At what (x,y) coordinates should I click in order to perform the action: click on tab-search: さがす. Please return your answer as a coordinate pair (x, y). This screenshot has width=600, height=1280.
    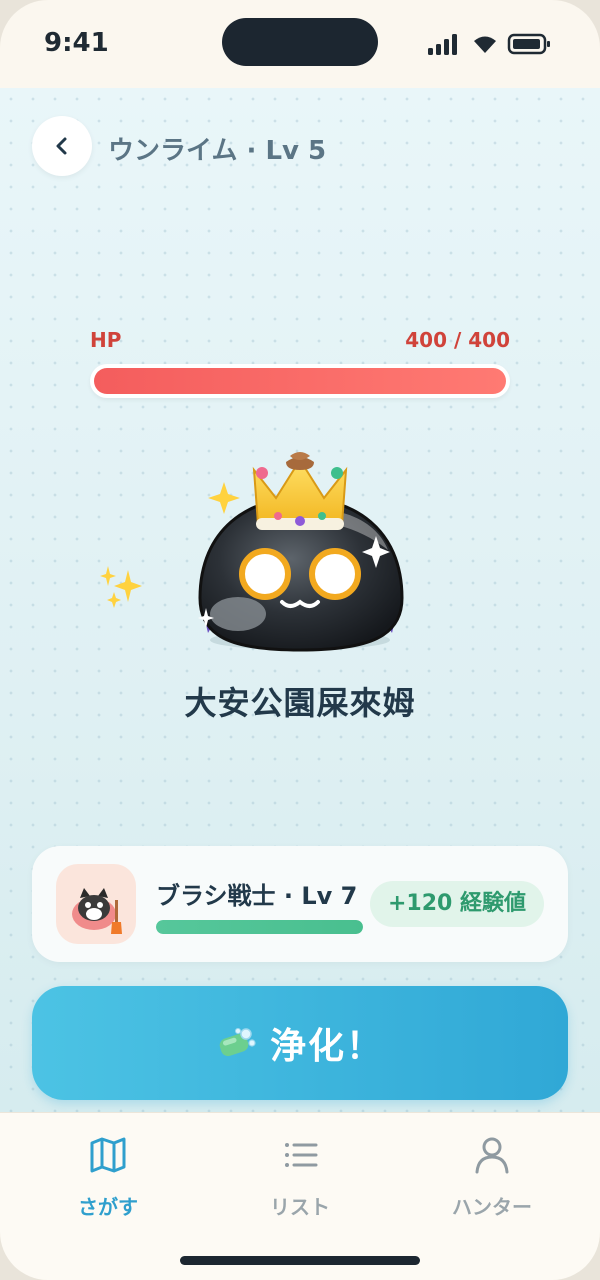
    Looking at the image, I should click on (108, 1185).